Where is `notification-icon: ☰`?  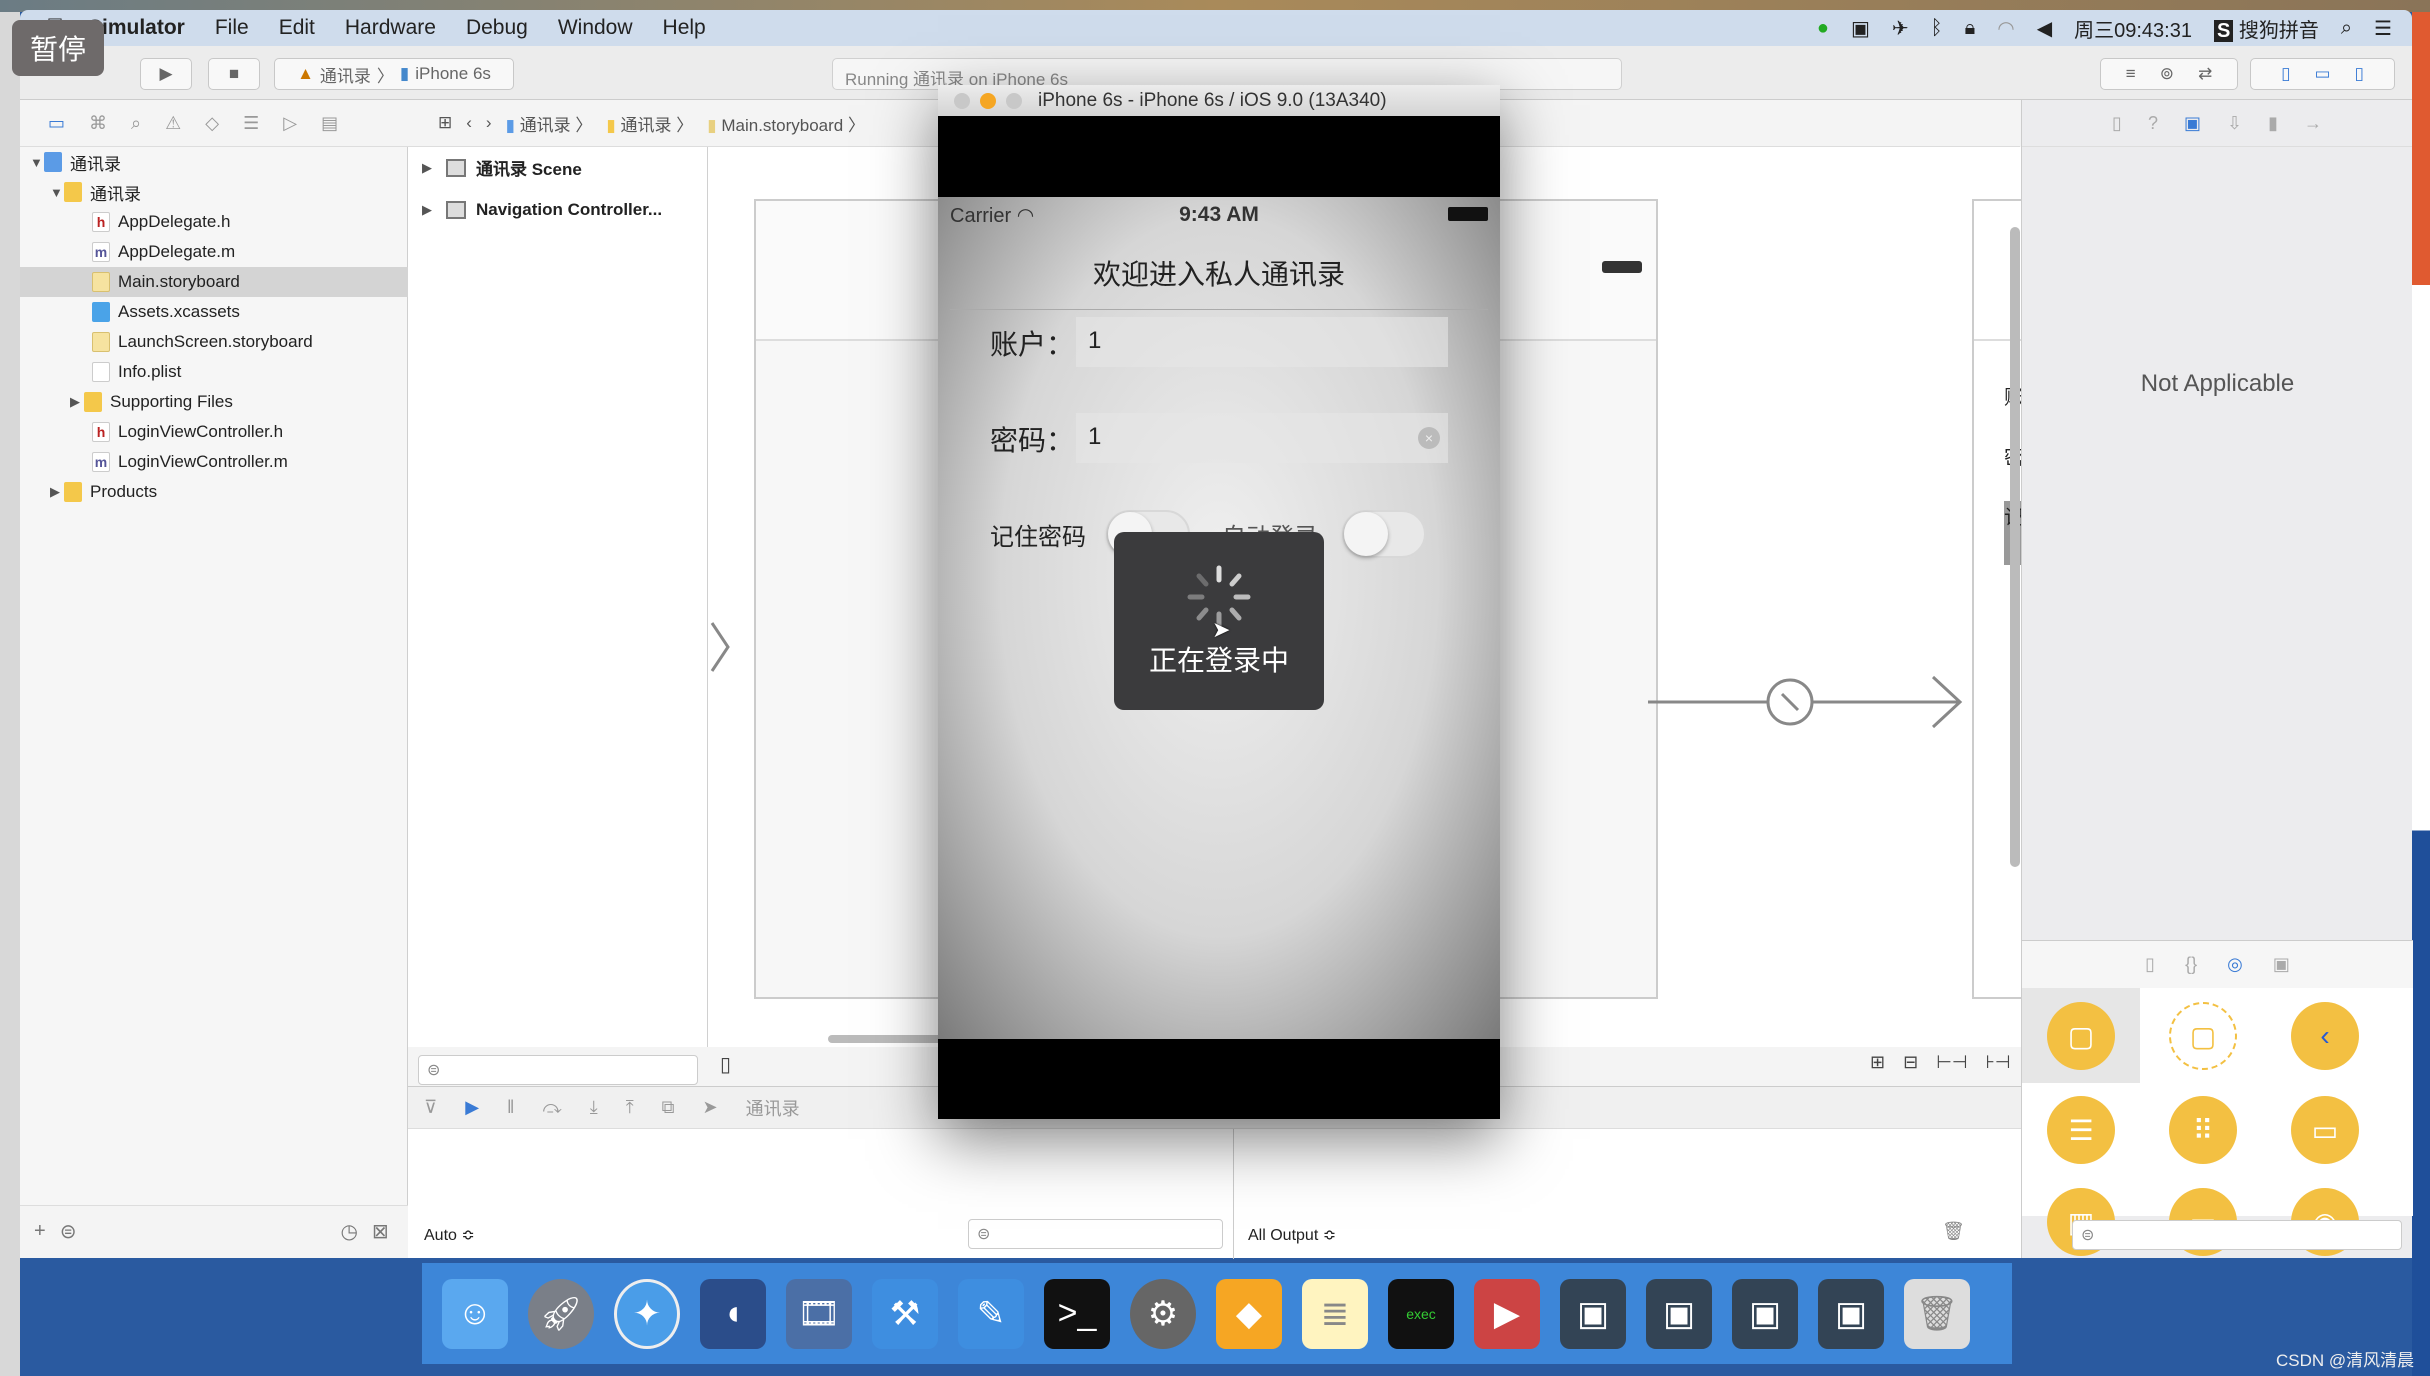
notification-icon: ☰ is located at coordinates (2383, 28).